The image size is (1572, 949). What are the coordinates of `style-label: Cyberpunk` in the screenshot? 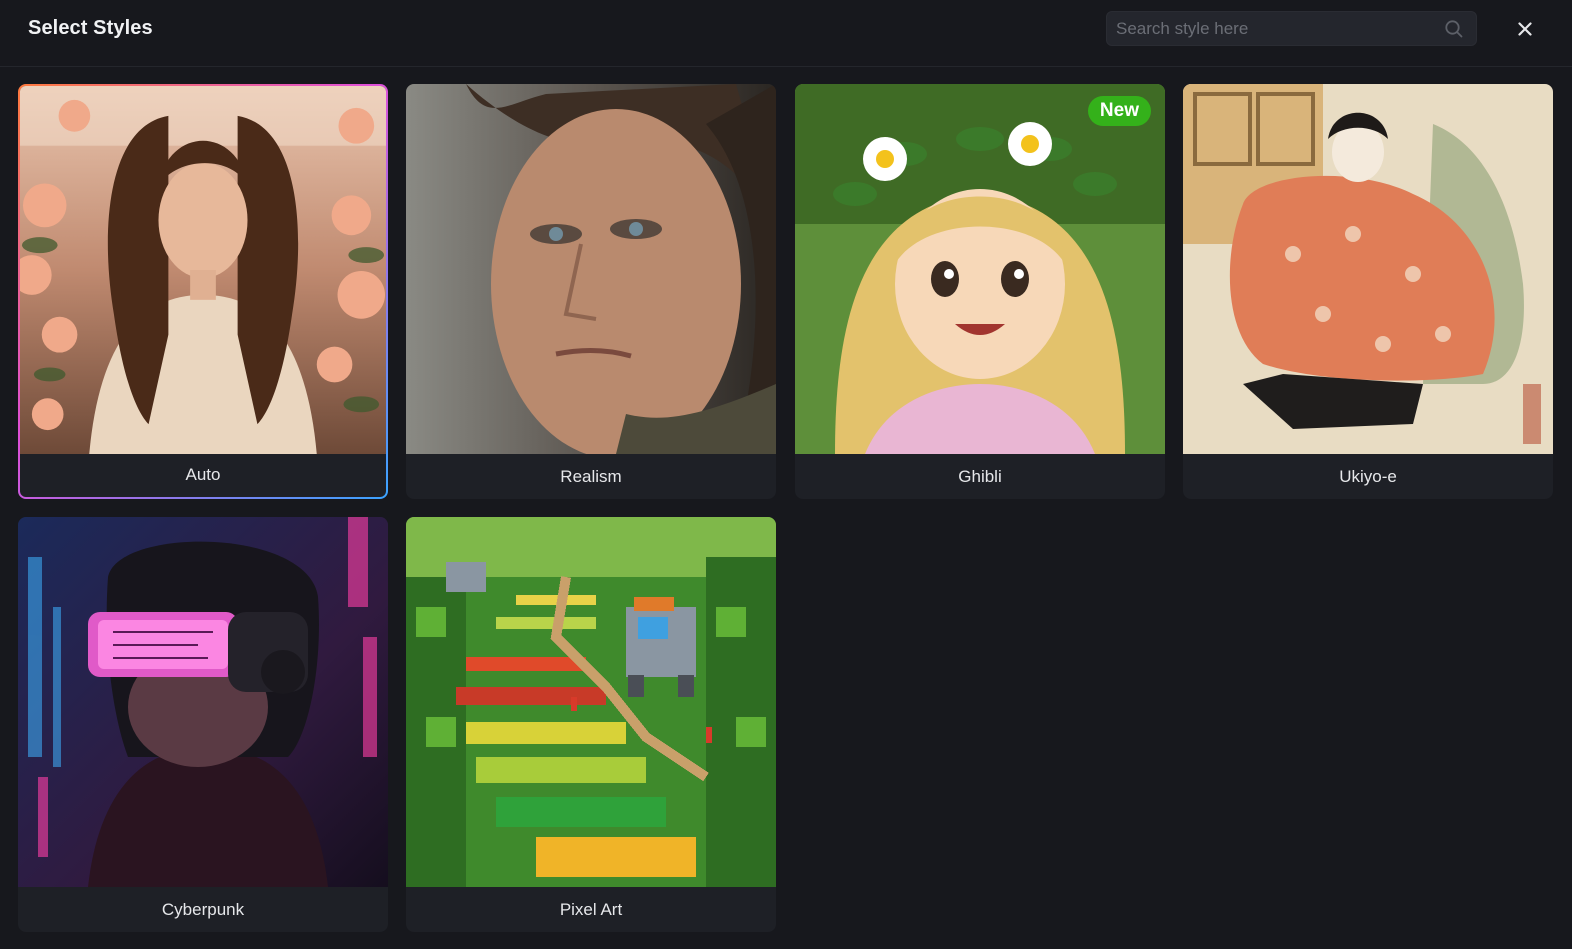 It's located at (203, 909).